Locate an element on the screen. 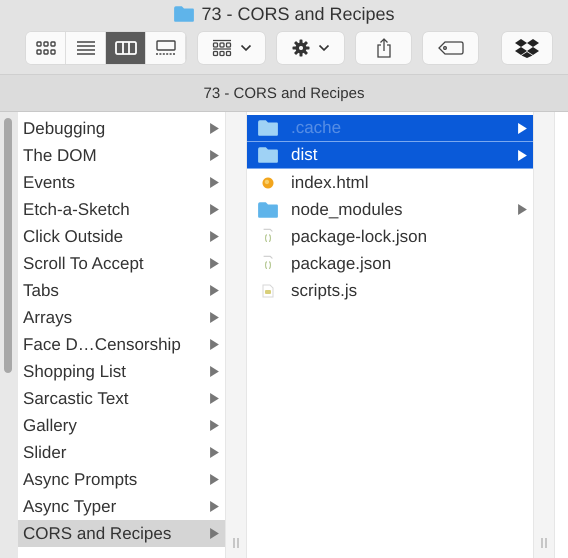 This screenshot has height=558, width=568. dropbox-button is located at coordinates (527, 48).